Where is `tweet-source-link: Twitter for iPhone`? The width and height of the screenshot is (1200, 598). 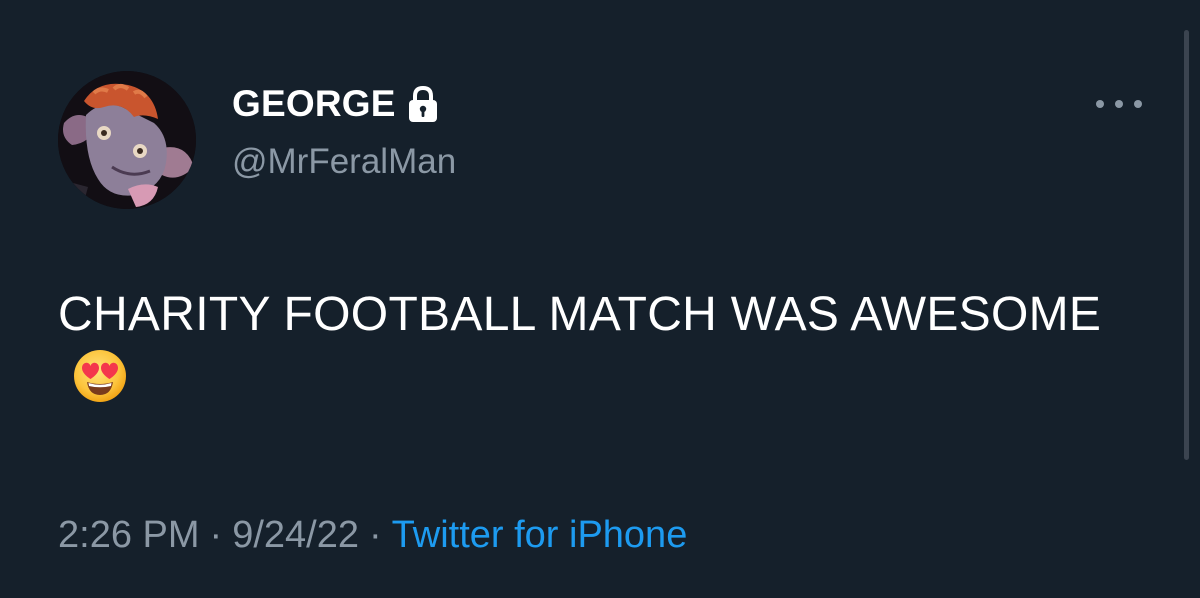 tweet-source-link: Twitter for iPhone is located at coordinates (540, 535).